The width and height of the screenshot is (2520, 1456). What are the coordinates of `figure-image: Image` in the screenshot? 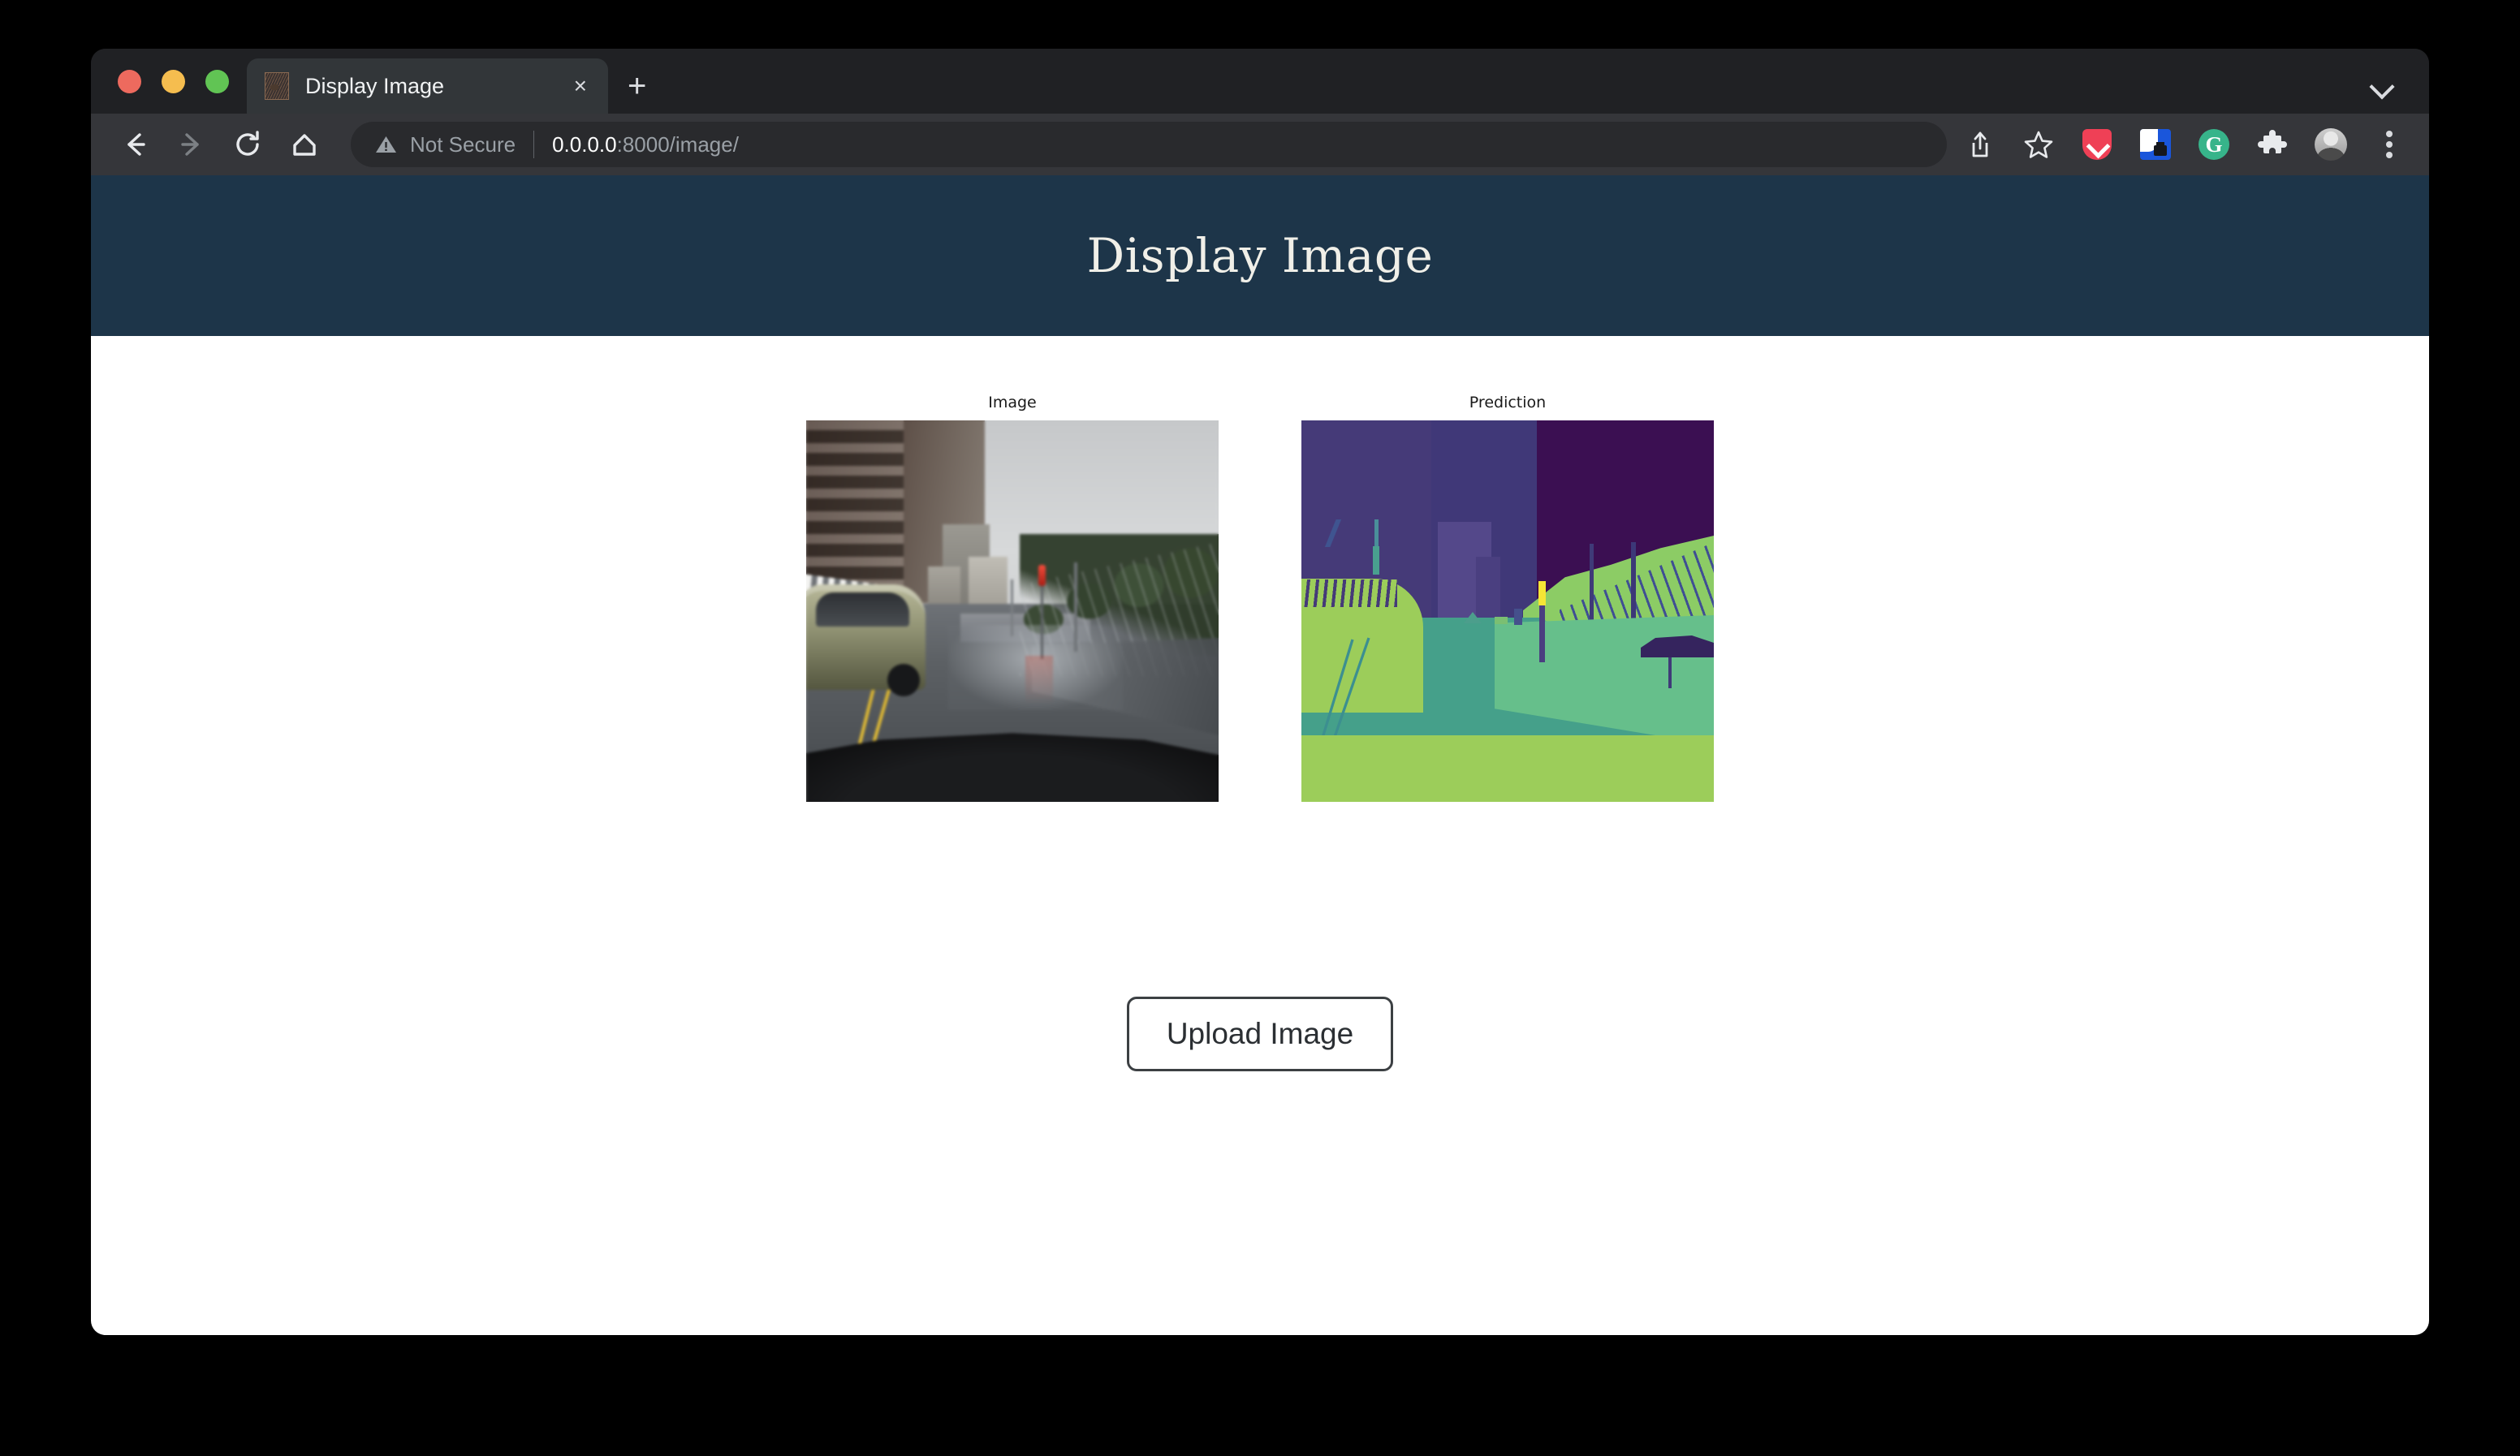 It's located at (1012, 598).